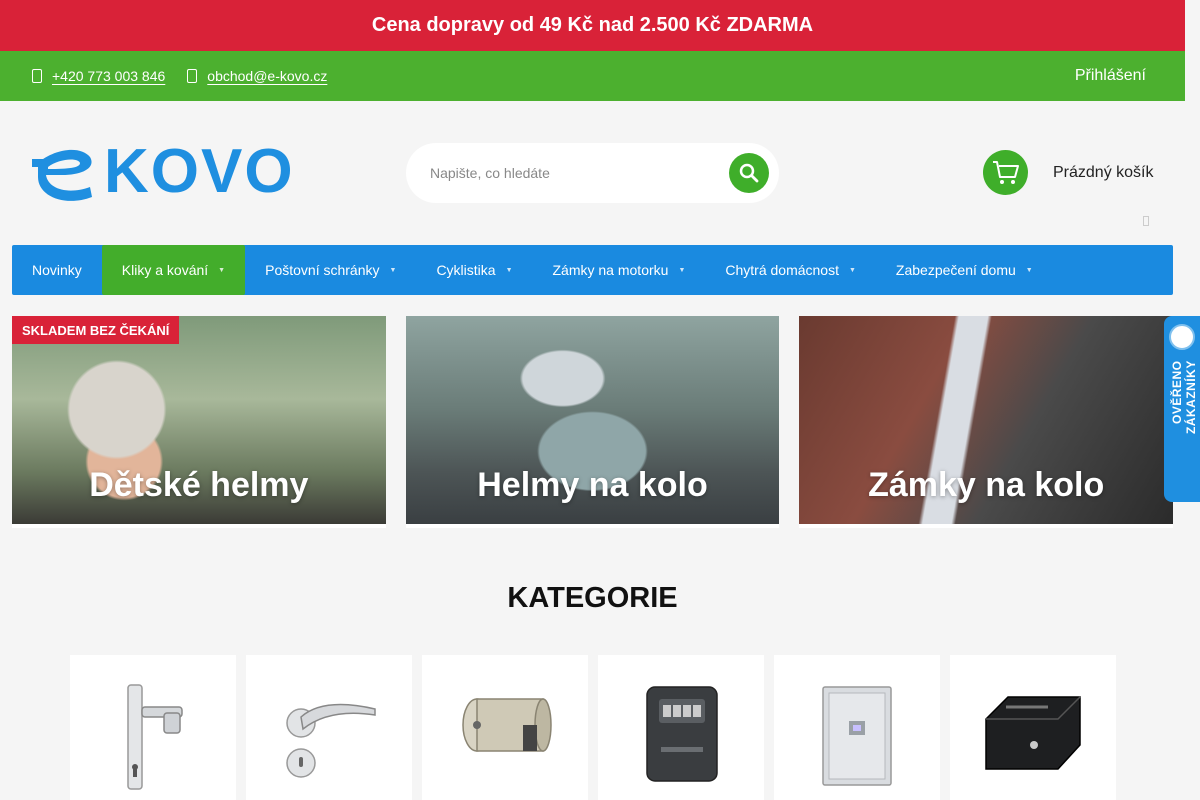  I want to click on verified-reviews-tab: OVĚŘENO ZÁKAZNÍKY, so click(1182, 409).